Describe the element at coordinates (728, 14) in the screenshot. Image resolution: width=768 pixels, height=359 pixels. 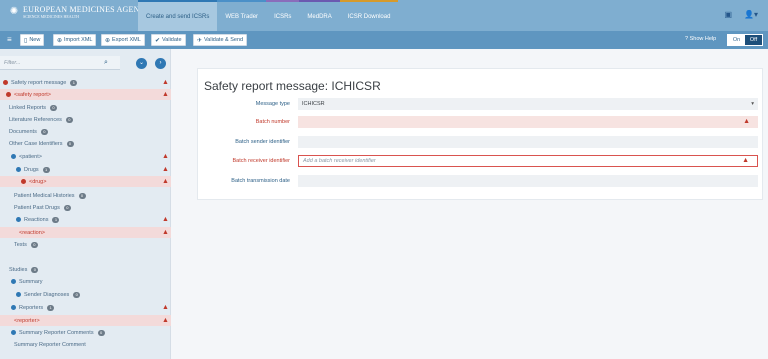
I see `calendar-icon: ▣` at that location.